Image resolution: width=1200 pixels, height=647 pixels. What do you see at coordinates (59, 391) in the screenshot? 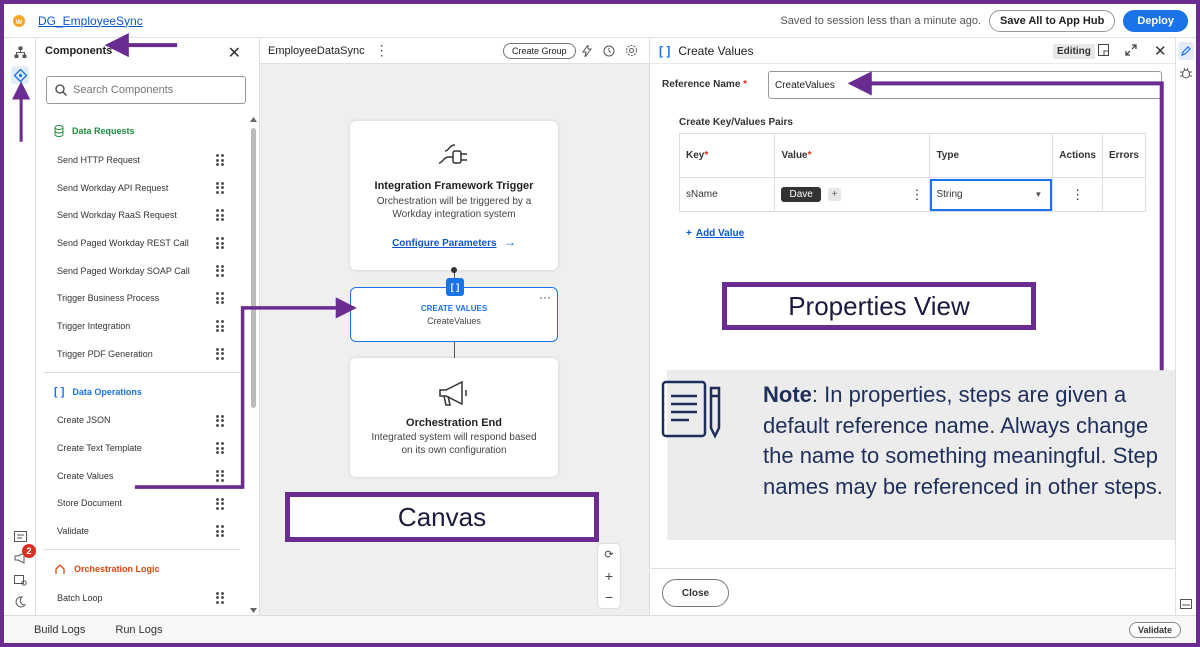
I see `brackets-icon: [ ]` at bounding box center [59, 391].